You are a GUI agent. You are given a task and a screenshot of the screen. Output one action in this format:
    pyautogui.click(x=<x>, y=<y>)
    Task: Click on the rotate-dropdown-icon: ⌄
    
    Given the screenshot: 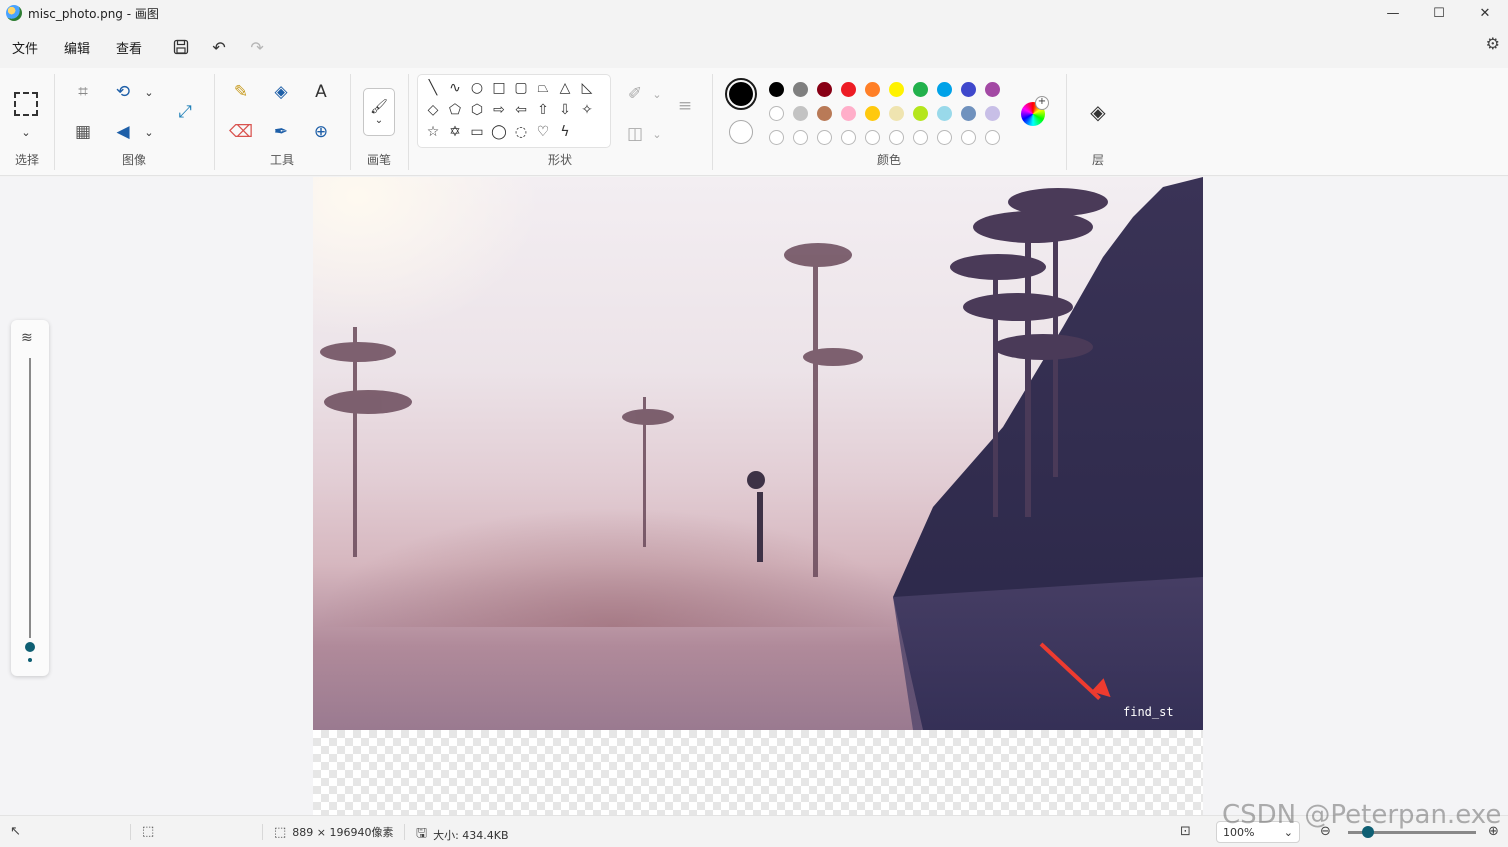 What is the action you would take?
    pyautogui.click(x=149, y=92)
    